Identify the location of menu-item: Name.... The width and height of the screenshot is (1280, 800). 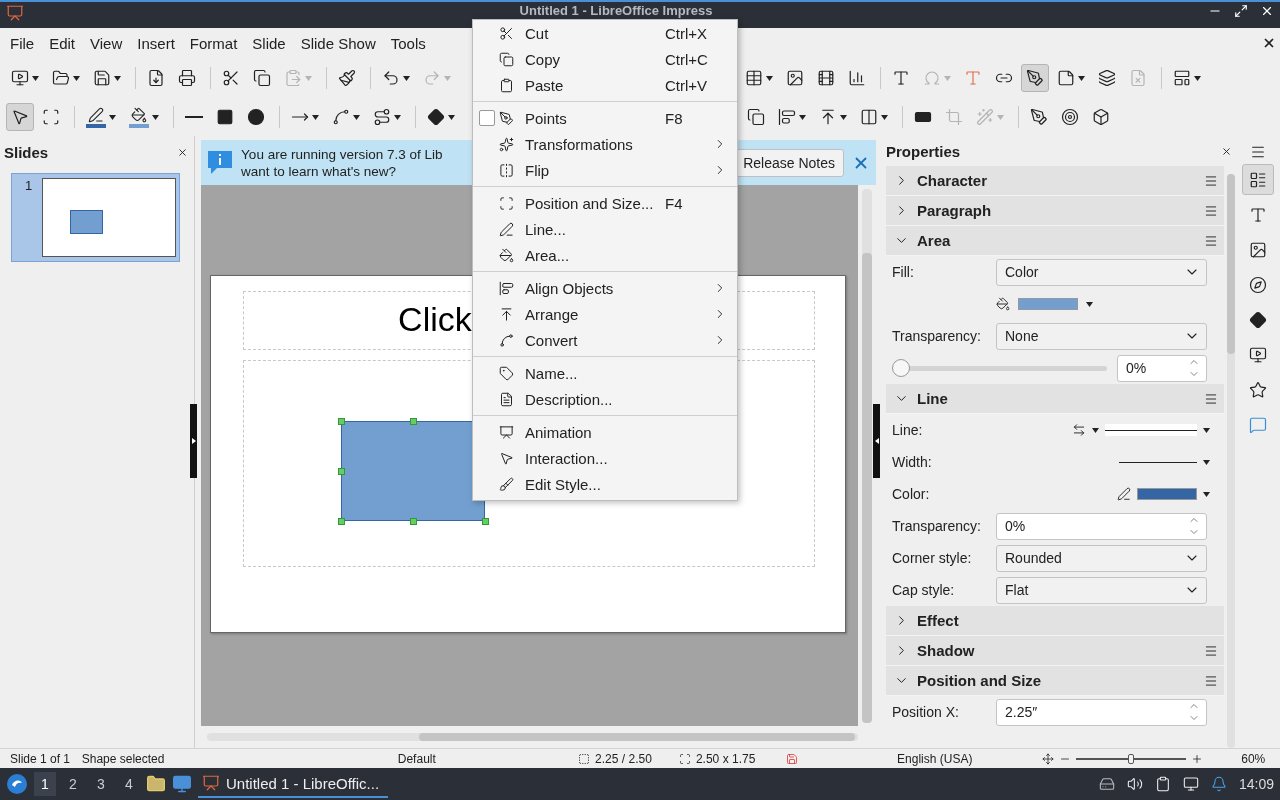
(605, 373).